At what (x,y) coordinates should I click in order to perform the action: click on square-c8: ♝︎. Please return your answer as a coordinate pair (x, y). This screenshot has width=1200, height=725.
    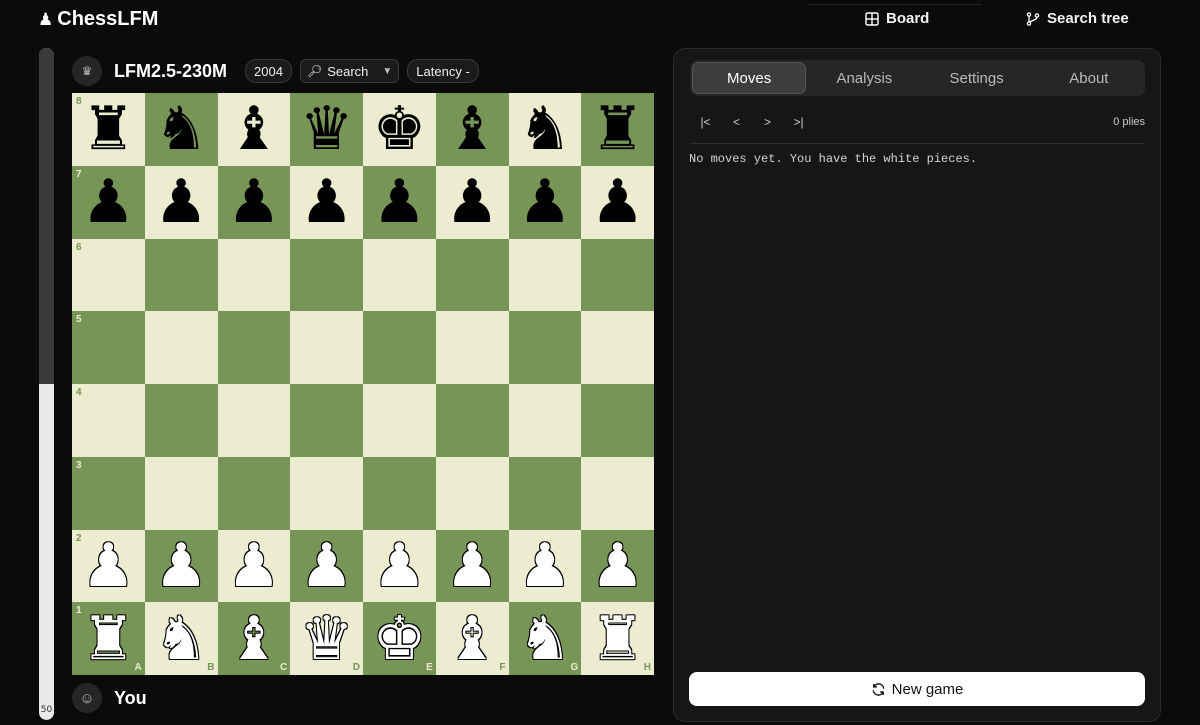
    Looking at the image, I should click on (254, 129).